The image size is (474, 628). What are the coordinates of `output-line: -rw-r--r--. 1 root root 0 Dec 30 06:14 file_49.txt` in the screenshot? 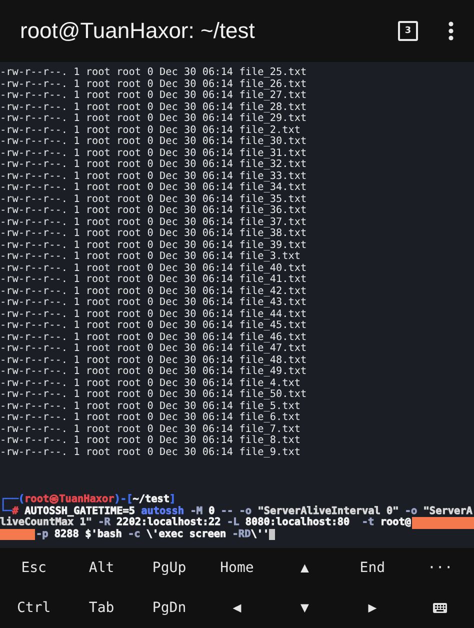 It's located at (153, 372).